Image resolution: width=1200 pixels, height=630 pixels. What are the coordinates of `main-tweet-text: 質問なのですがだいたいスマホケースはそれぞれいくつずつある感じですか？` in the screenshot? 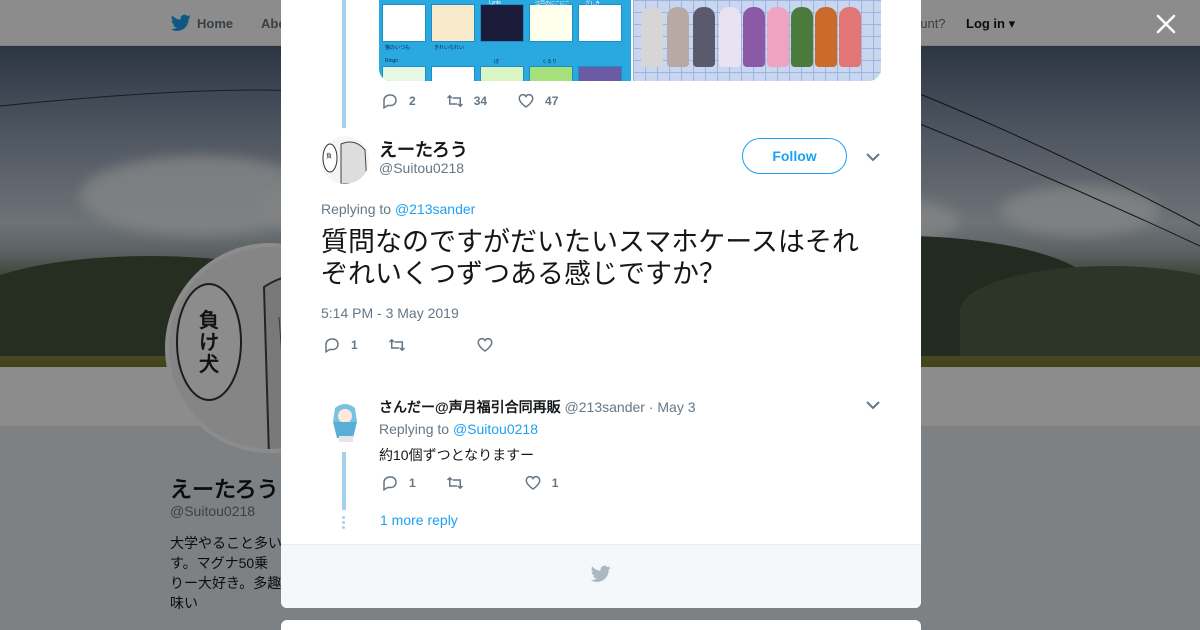 It's located at (590, 258).